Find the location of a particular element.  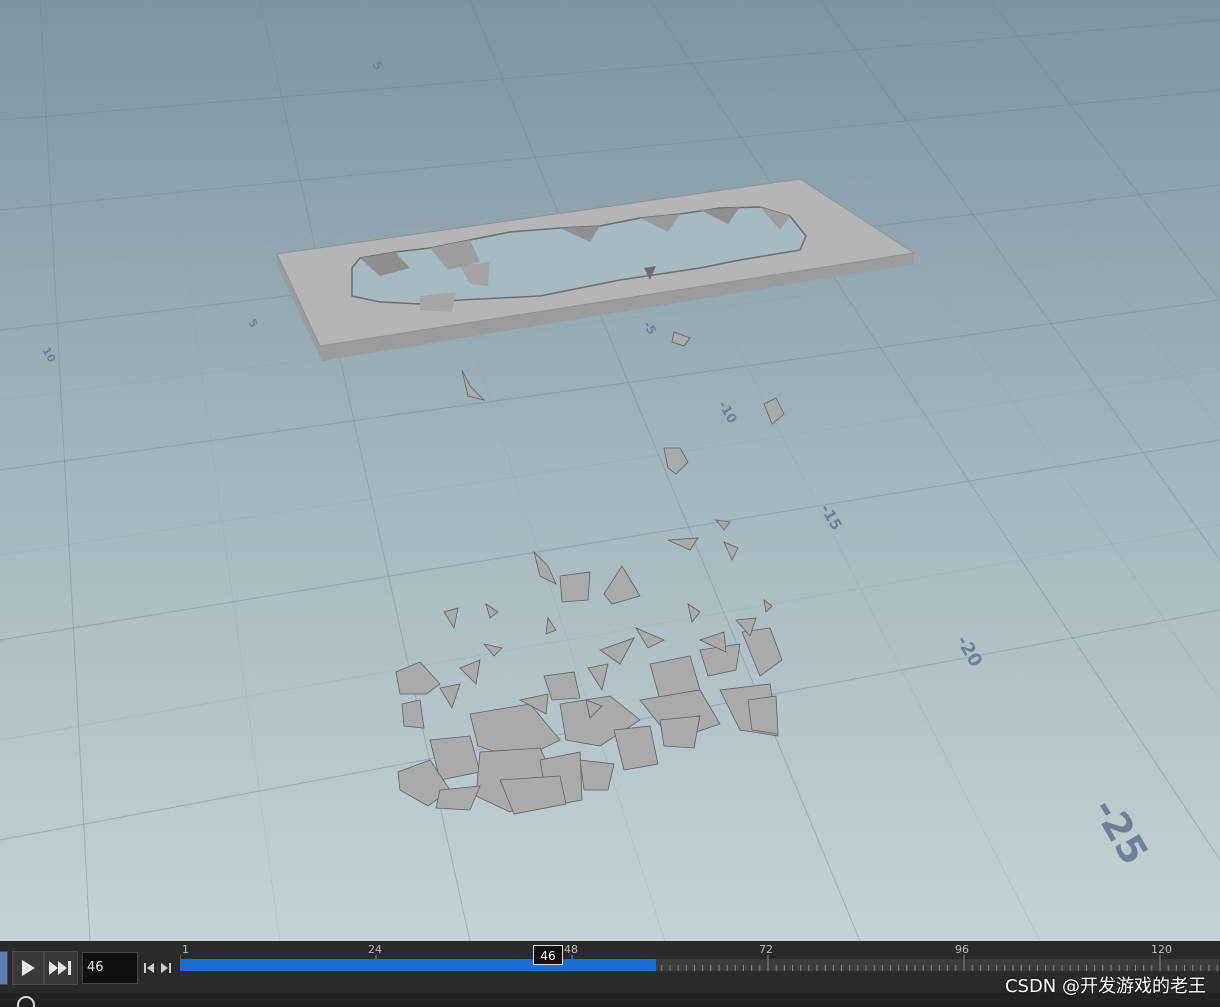

play-button is located at coordinates (28, 968).